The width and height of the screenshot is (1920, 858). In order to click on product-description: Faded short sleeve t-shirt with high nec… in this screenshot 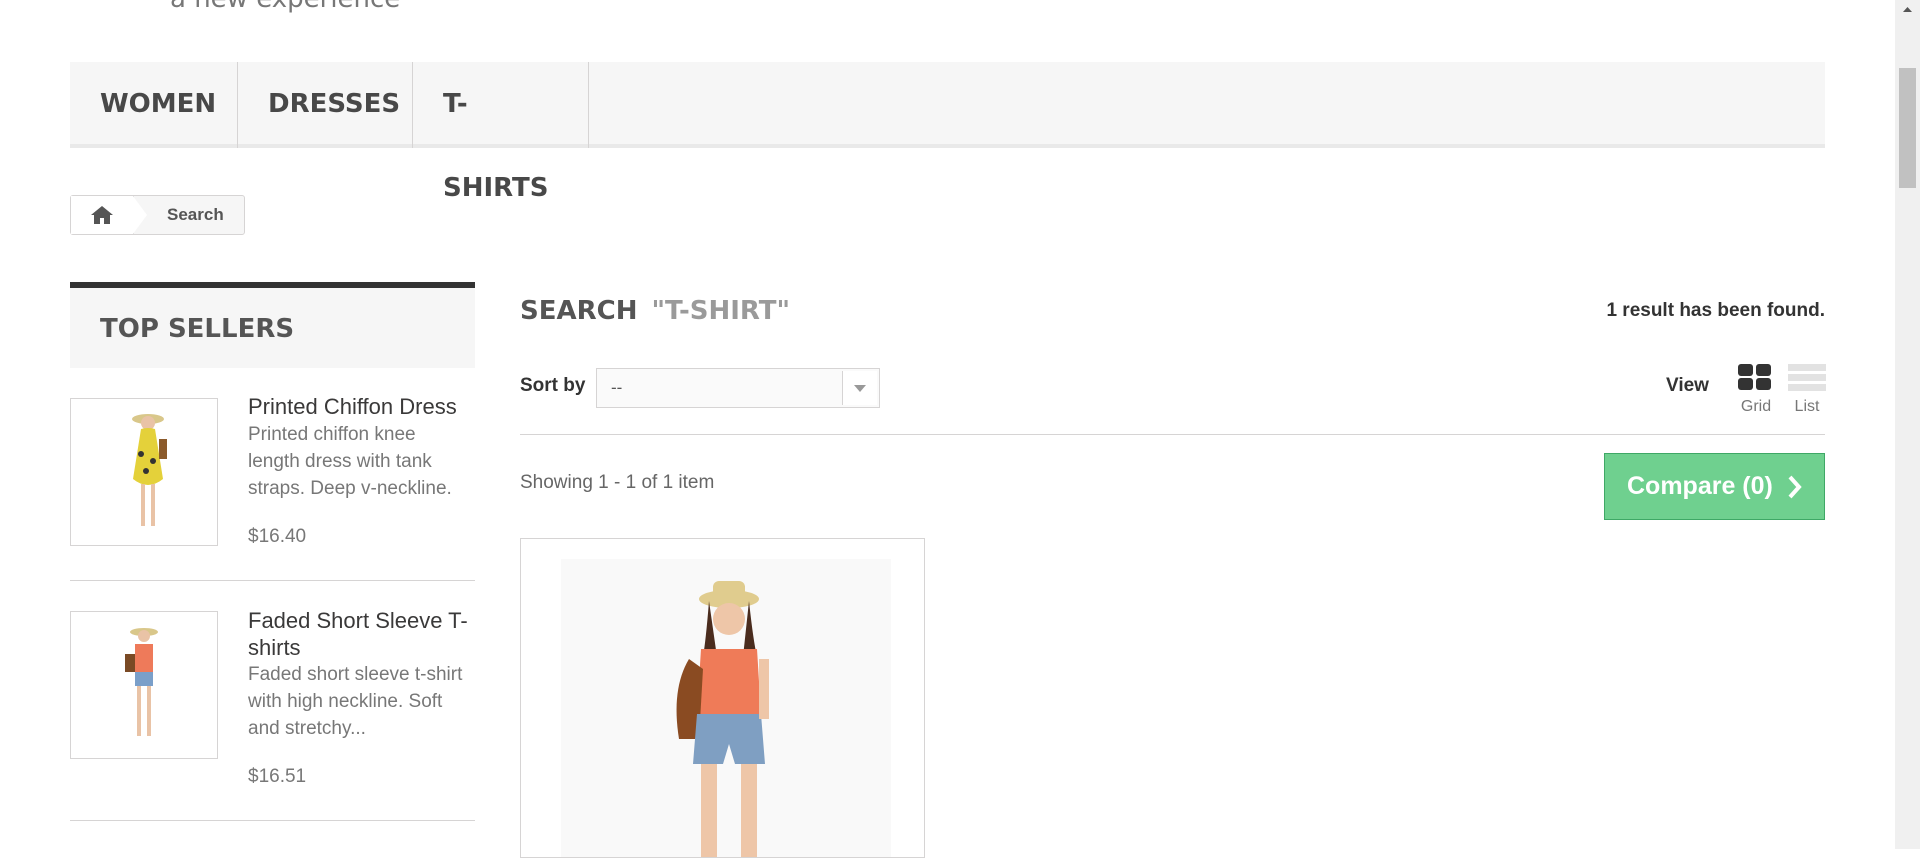, I will do `click(355, 701)`.